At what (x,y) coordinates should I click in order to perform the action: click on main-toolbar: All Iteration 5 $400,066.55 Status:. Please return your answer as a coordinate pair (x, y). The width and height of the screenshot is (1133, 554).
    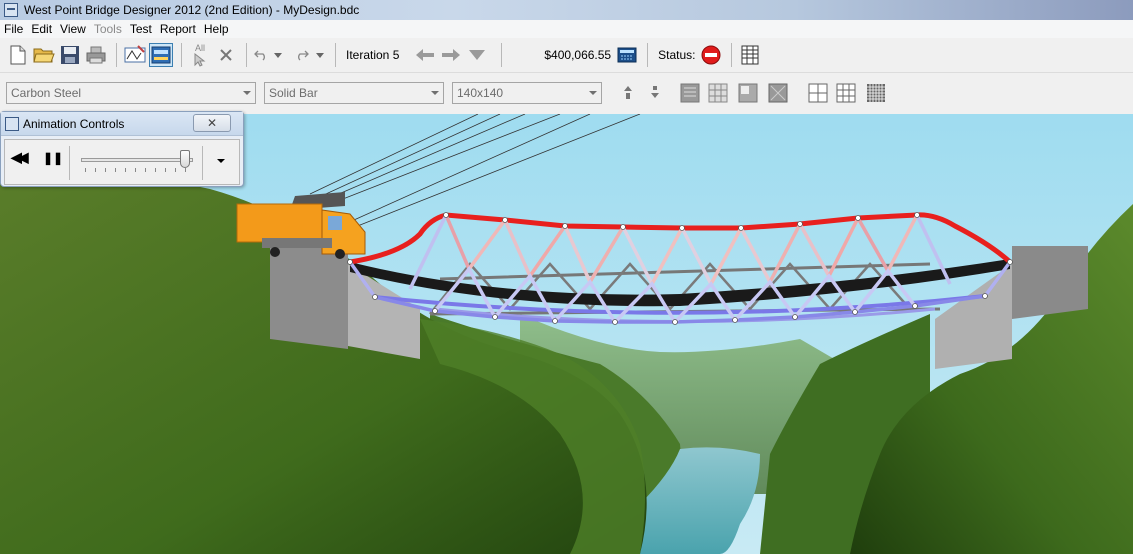
    Looking at the image, I should click on (566, 55).